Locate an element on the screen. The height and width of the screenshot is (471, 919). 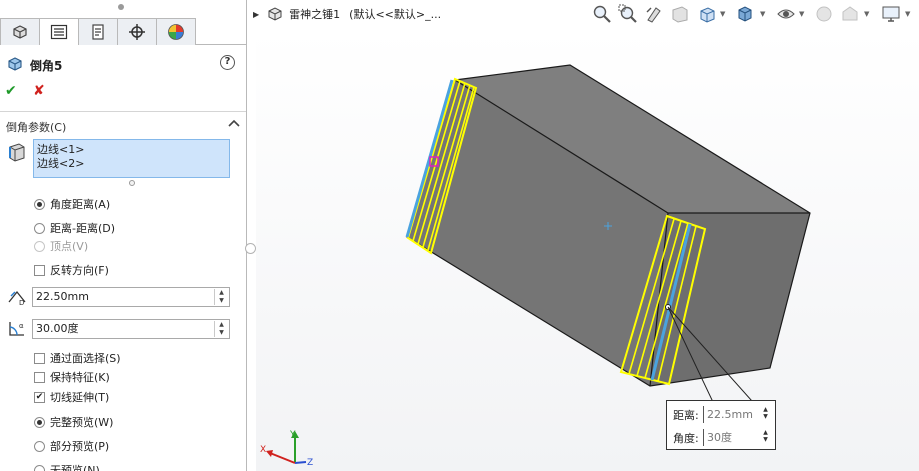
edge-selection-list: 边线<1> 边线<2> is located at coordinates (131, 158).